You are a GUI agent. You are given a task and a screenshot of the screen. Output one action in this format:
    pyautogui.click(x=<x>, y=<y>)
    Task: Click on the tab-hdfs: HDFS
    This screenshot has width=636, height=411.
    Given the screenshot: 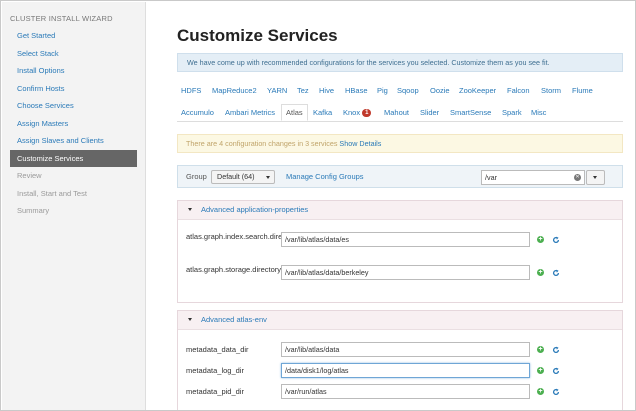 What is the action you would take?
    pyautogui.click(x=191, y=90)
    